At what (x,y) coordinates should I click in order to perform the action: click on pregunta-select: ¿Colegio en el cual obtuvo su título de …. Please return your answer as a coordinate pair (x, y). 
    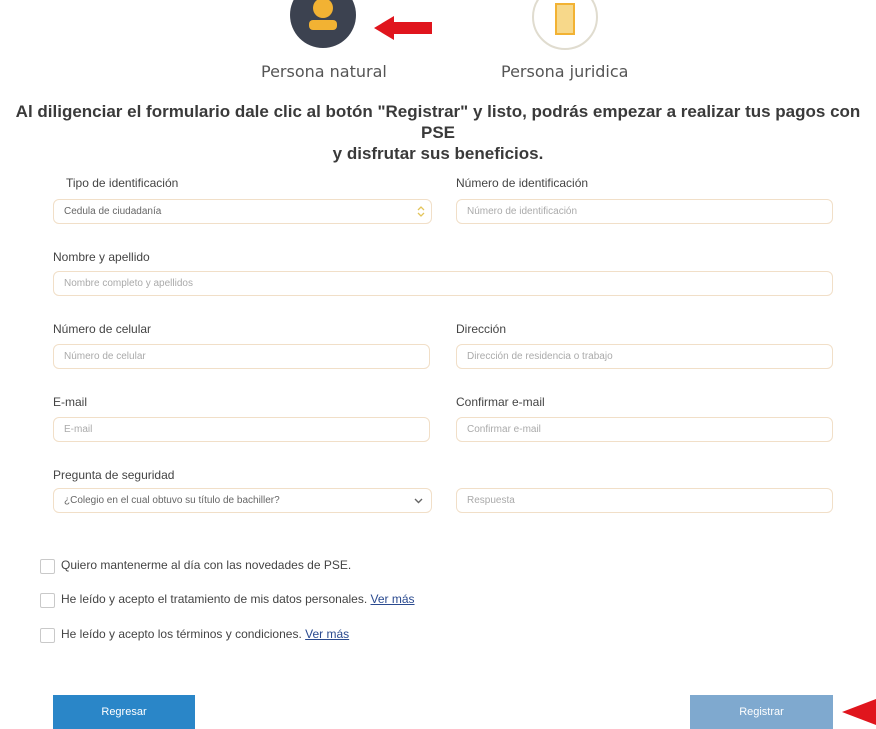
    Looking at the image, I should click on (242, 500).